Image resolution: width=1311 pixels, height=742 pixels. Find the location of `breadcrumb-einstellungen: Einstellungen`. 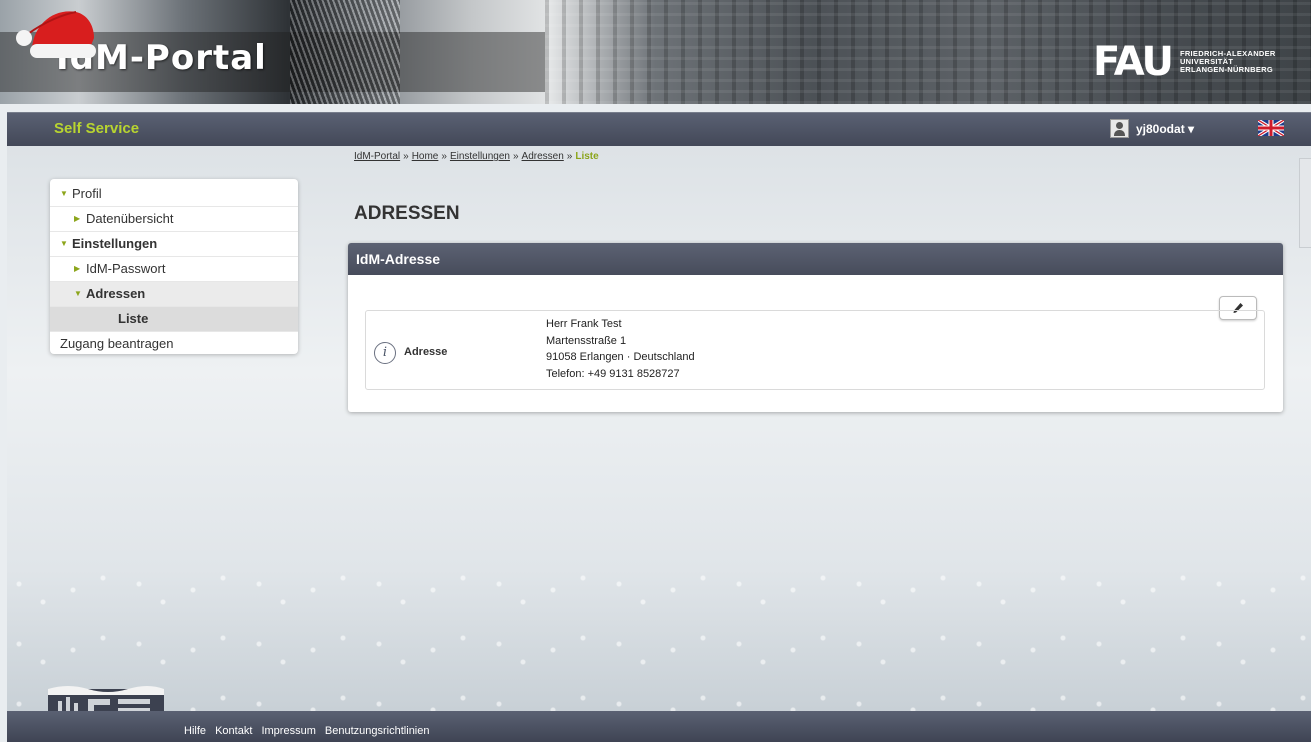

breadcrumb-einstellungen: Einstellungen is located at coordinates (480, 156).